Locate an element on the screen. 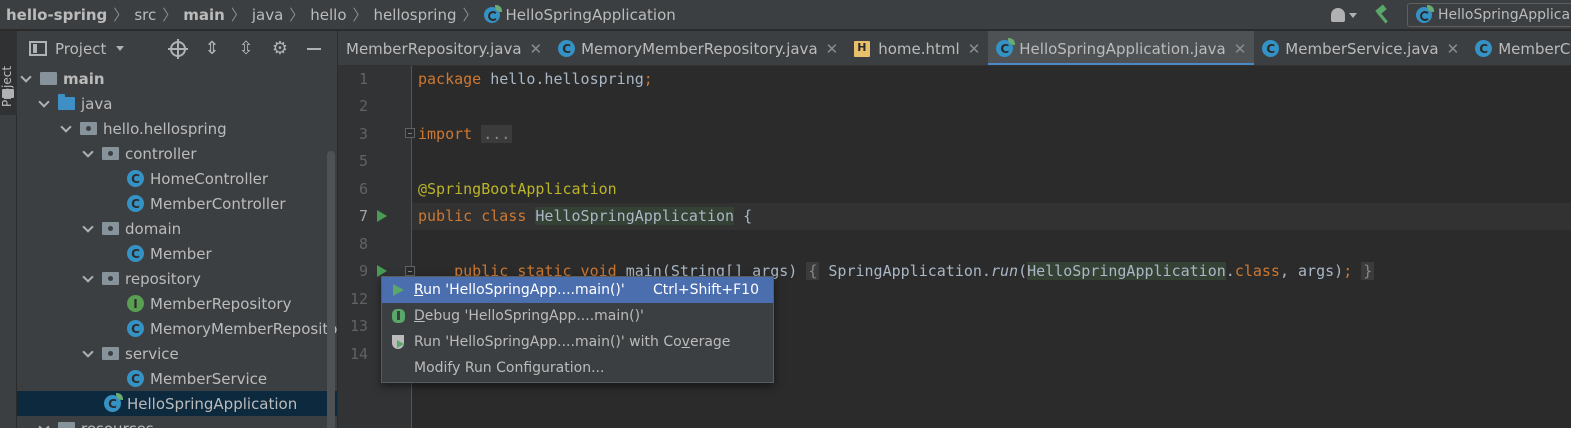 The image size is (1571, 428). tree-item-main: main is located at coordinates (177, 78).